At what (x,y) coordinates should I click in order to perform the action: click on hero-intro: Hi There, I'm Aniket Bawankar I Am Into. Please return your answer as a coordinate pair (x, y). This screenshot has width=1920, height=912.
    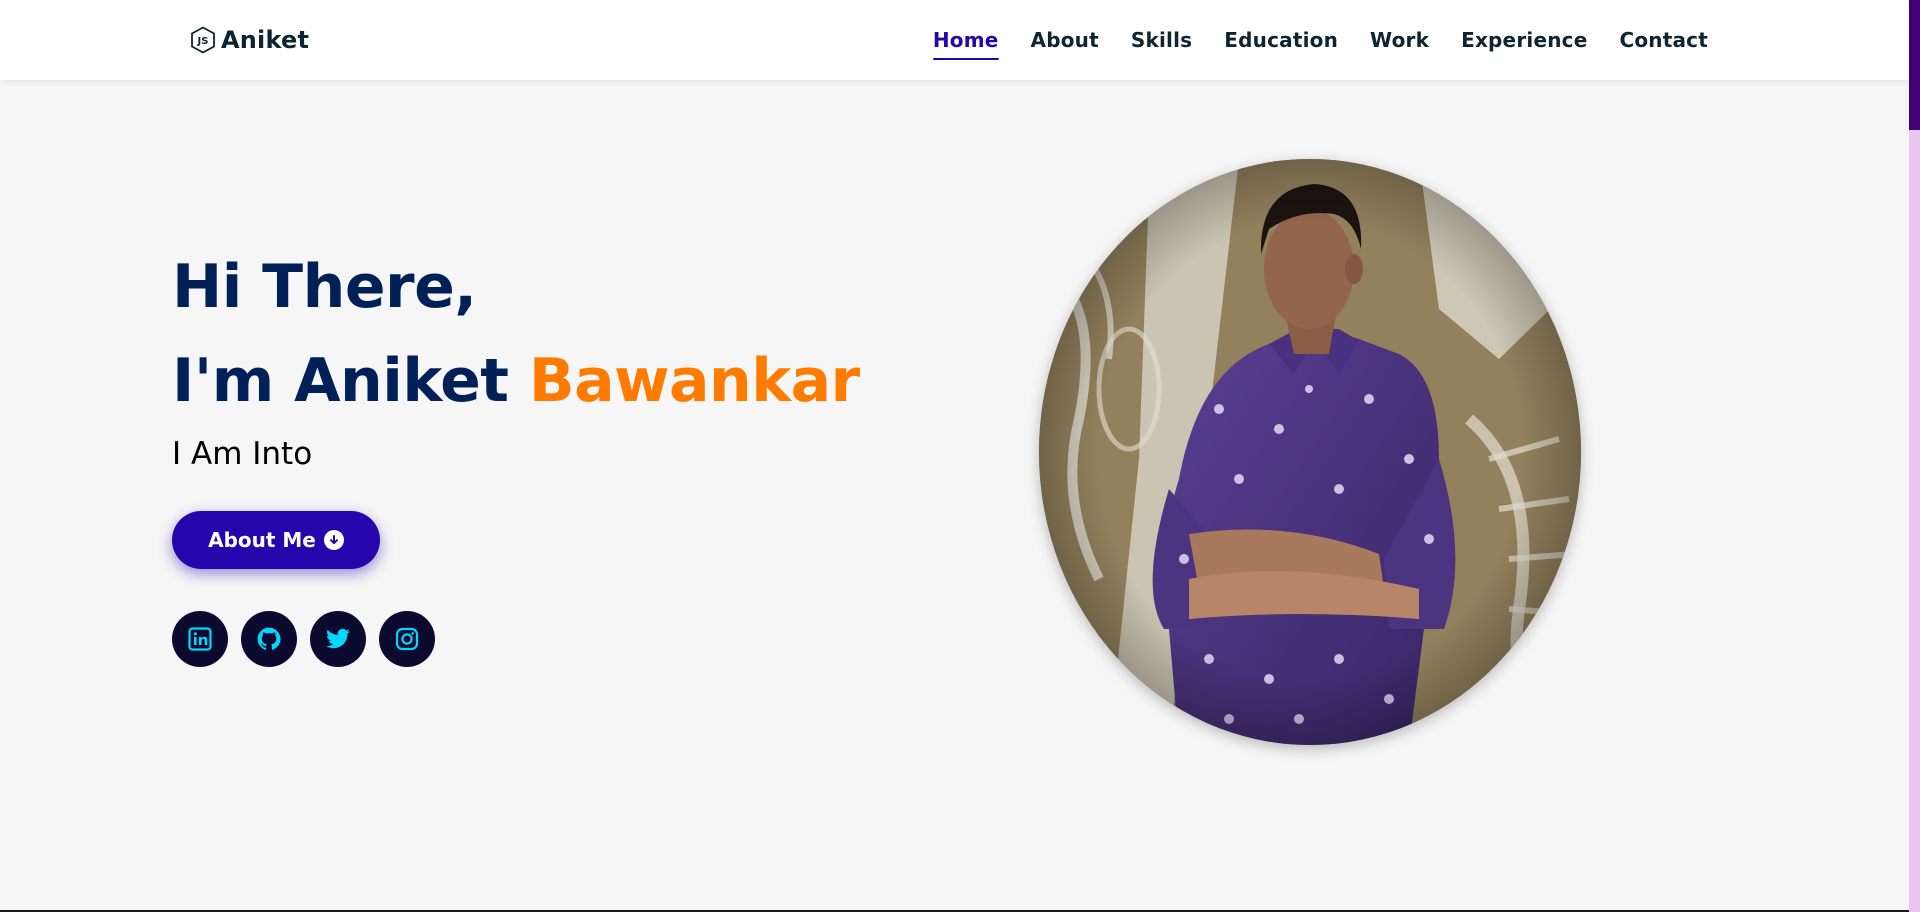
    Looking at the image, I should click on (552, 358).